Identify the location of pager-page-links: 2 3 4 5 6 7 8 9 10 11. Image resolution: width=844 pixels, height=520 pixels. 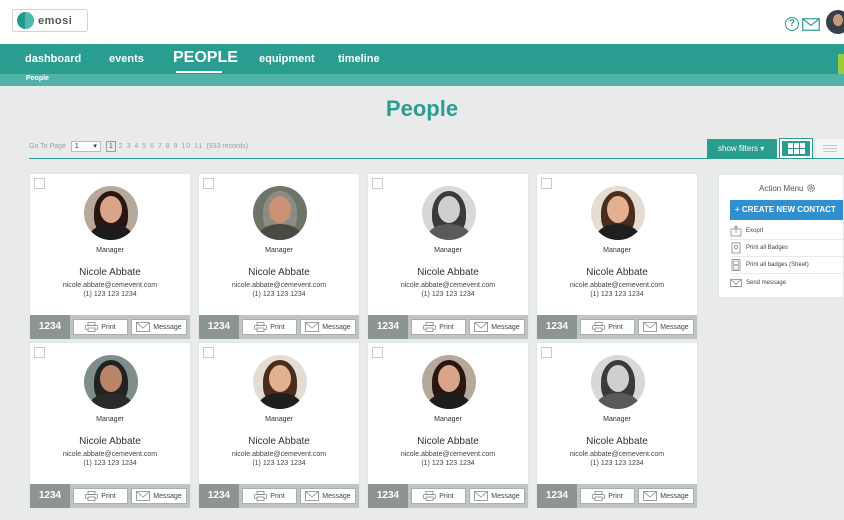
(161, 146).